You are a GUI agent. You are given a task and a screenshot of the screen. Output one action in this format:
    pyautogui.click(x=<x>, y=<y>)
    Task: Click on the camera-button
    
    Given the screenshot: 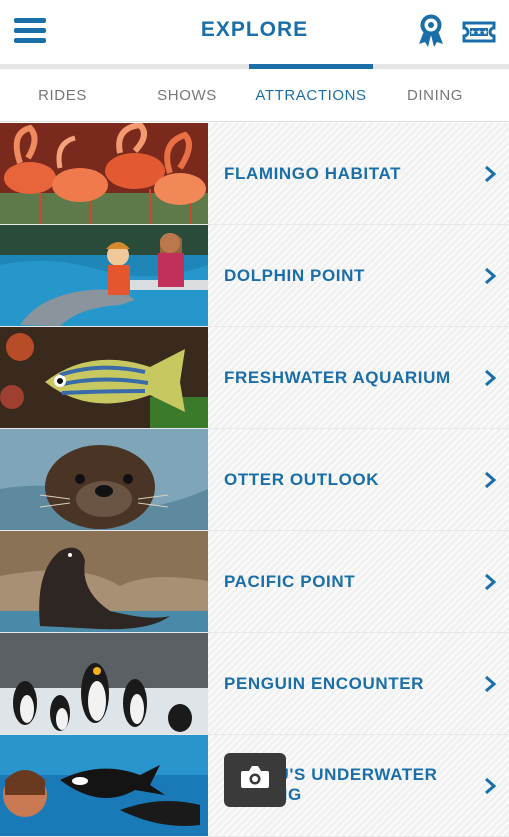 What is the action you would take?
    pyautogui.click(x=255, y=780)
    